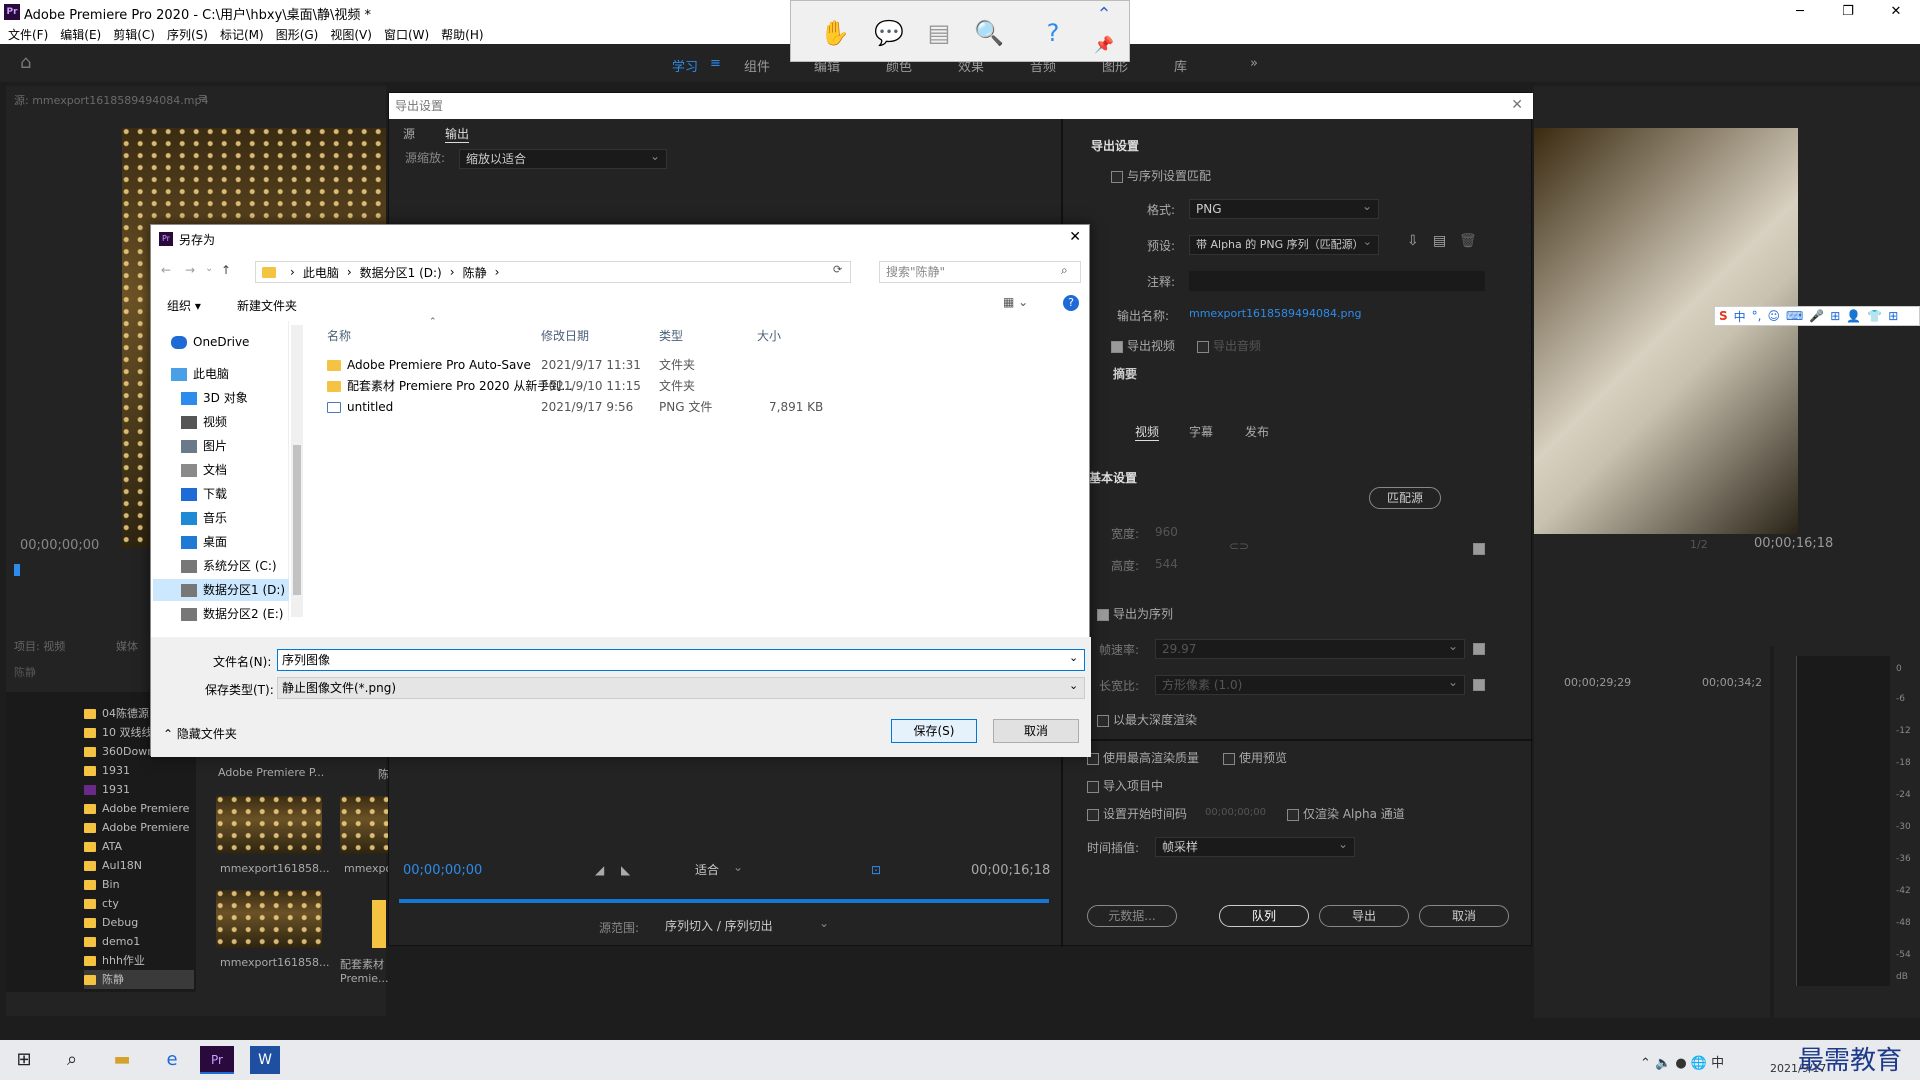 The image size is (1920, 1080). Describe the element at coordinates (1835, 316) in the screenshot. I see `toolbox-icon: ⊞` at that location.